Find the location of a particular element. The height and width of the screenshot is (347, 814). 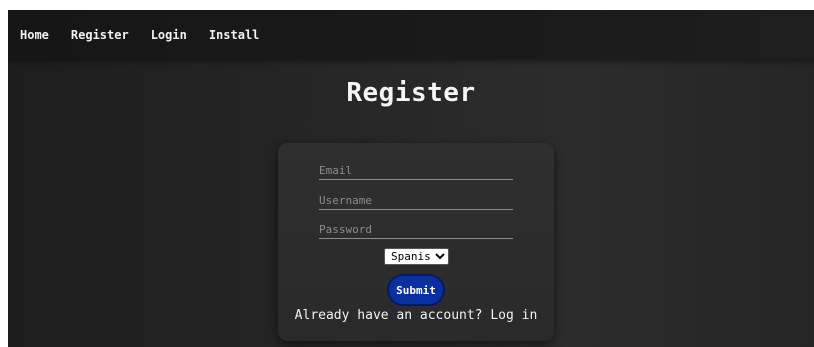

language-select: Spanish is located at coordinates (416, 256).